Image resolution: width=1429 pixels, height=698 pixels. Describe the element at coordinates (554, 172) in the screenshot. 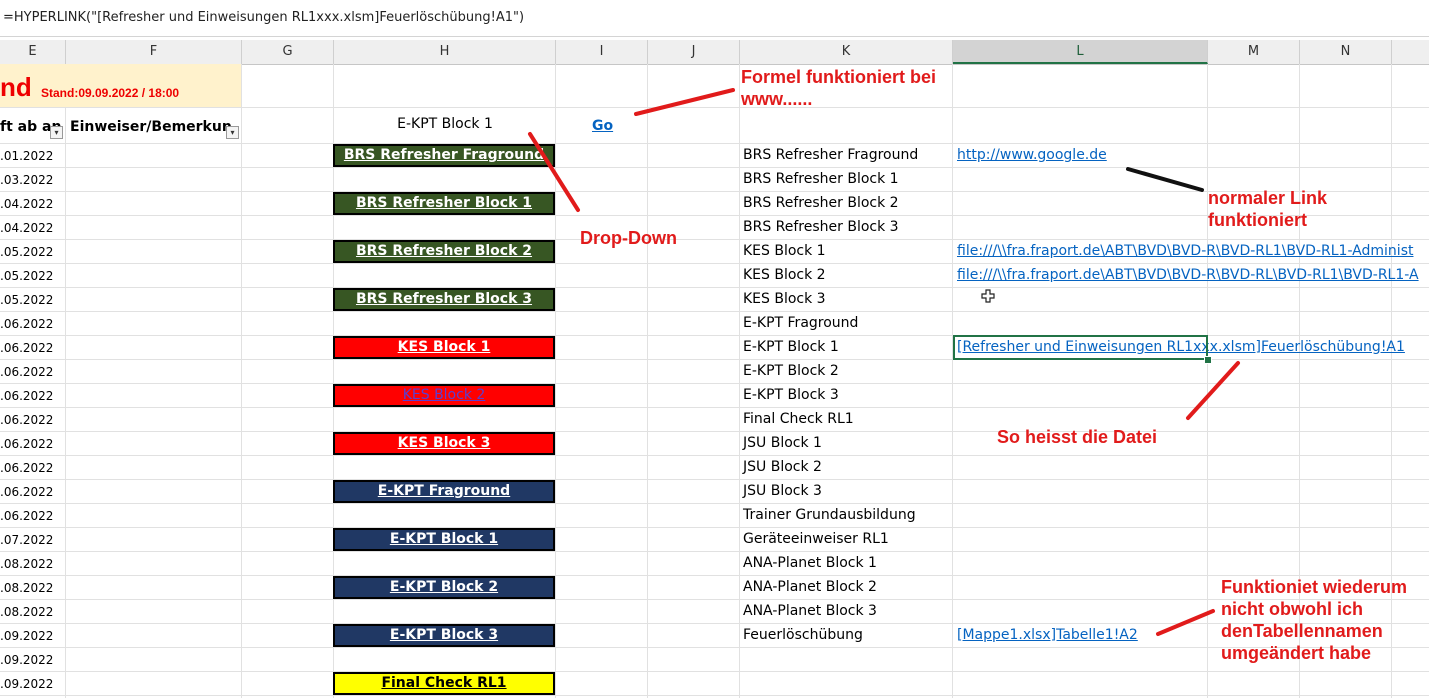

I see `arrow-dropdown` at that location.